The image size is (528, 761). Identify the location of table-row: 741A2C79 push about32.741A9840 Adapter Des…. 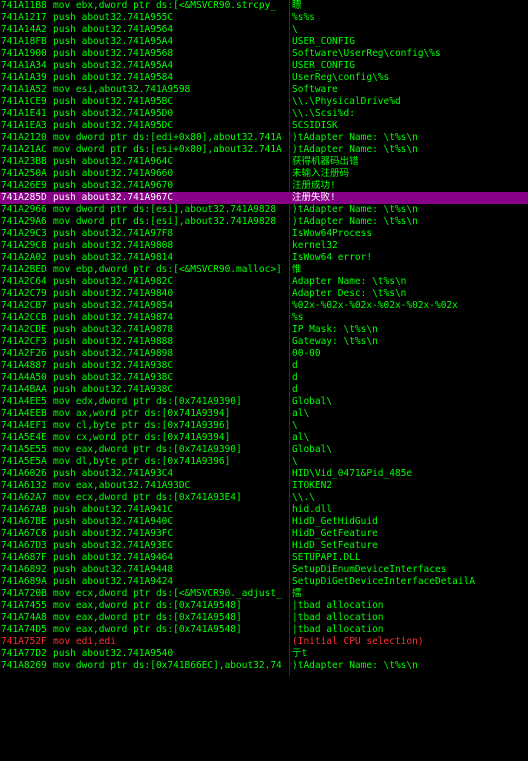
(264, 294).